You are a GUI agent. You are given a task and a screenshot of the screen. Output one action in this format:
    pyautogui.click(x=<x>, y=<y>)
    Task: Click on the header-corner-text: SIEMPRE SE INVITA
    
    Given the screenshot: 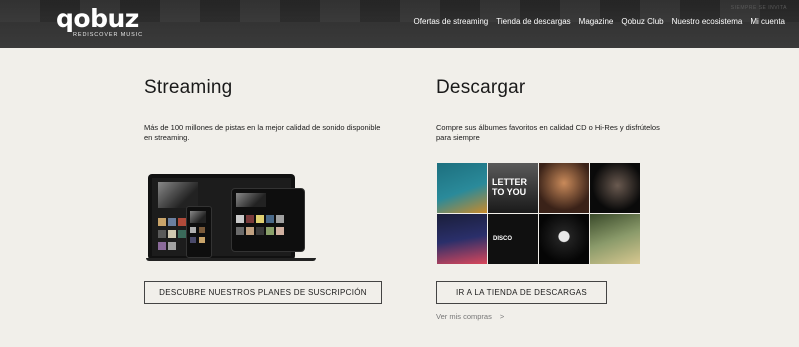 What is the action you would take?
    pyautogui.click(x=758, y=8)
    